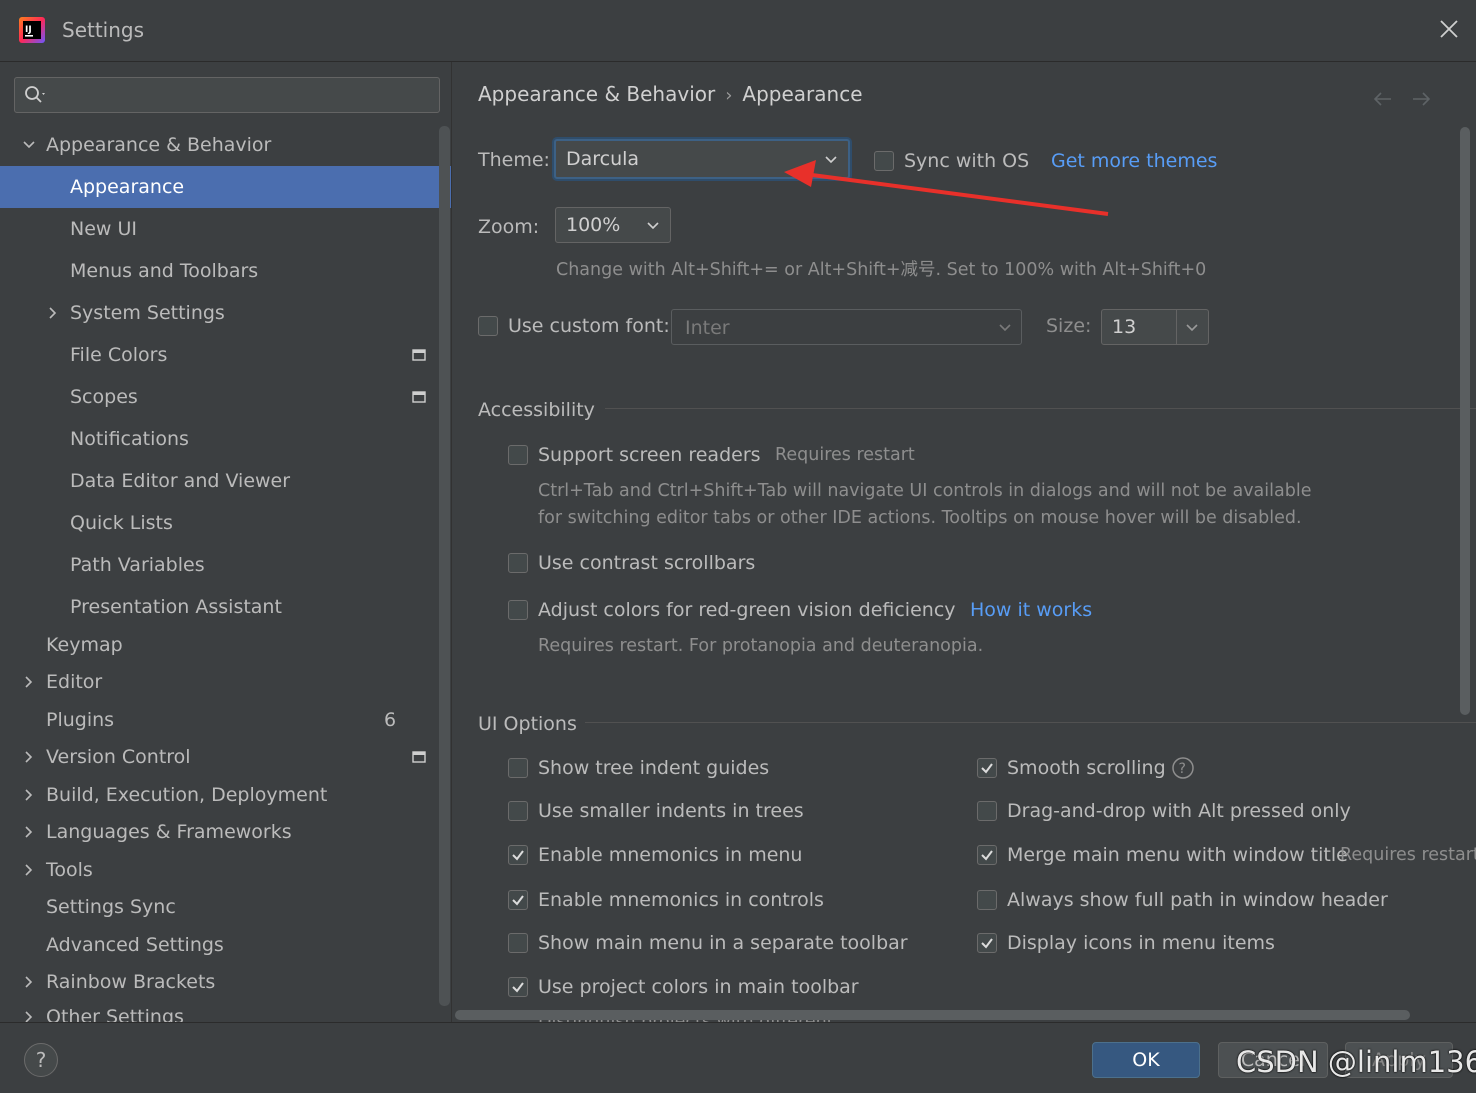  Describe the element at coordinates (1183, 768) in the screenshot. I see `help-icon: ?` at that location.